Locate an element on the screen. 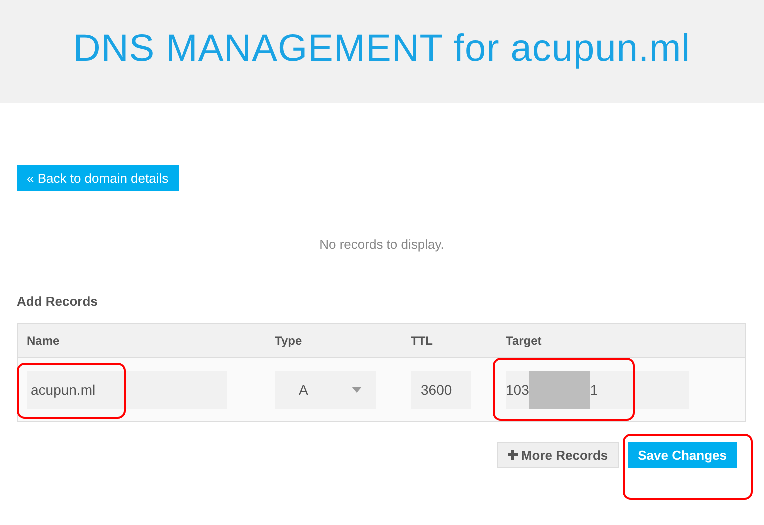  column-header: Name is located at coordinates (44, 341).